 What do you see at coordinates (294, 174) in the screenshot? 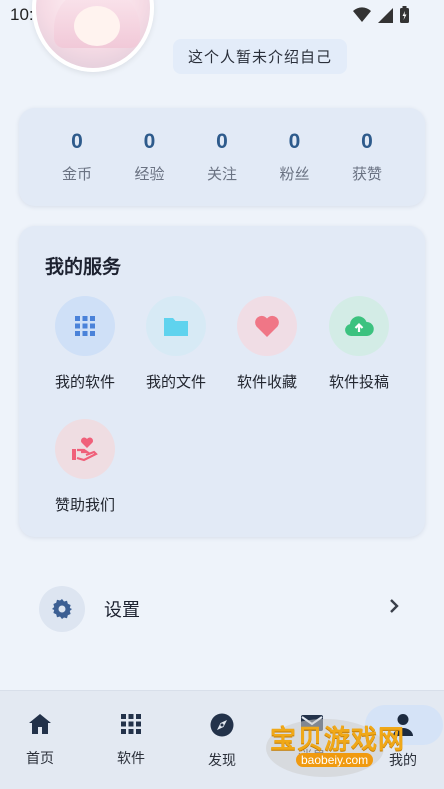
I see `stat-label: 粉丝` at bounding box center [294, 174].